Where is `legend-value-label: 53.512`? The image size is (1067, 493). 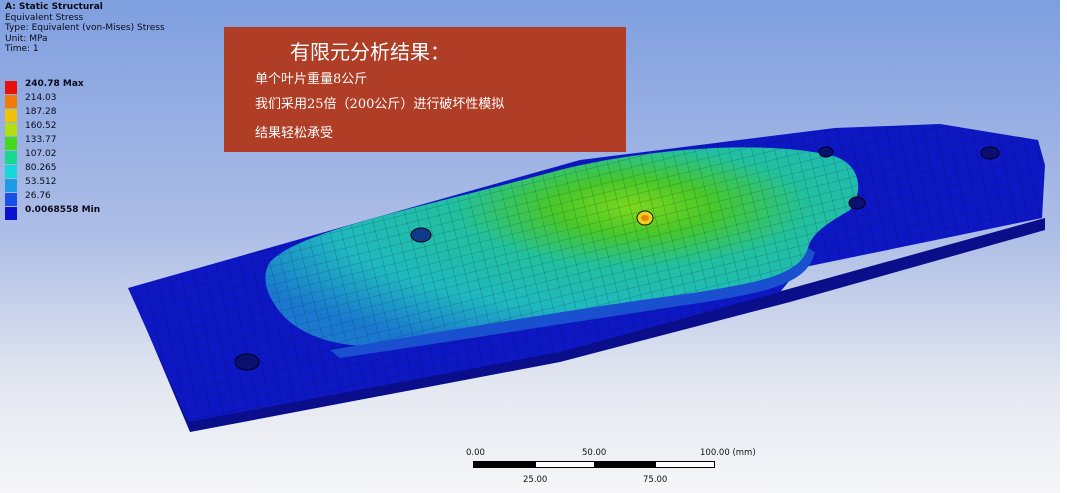
legend-value-label: 53.512 is located at coordinates (41, 182).